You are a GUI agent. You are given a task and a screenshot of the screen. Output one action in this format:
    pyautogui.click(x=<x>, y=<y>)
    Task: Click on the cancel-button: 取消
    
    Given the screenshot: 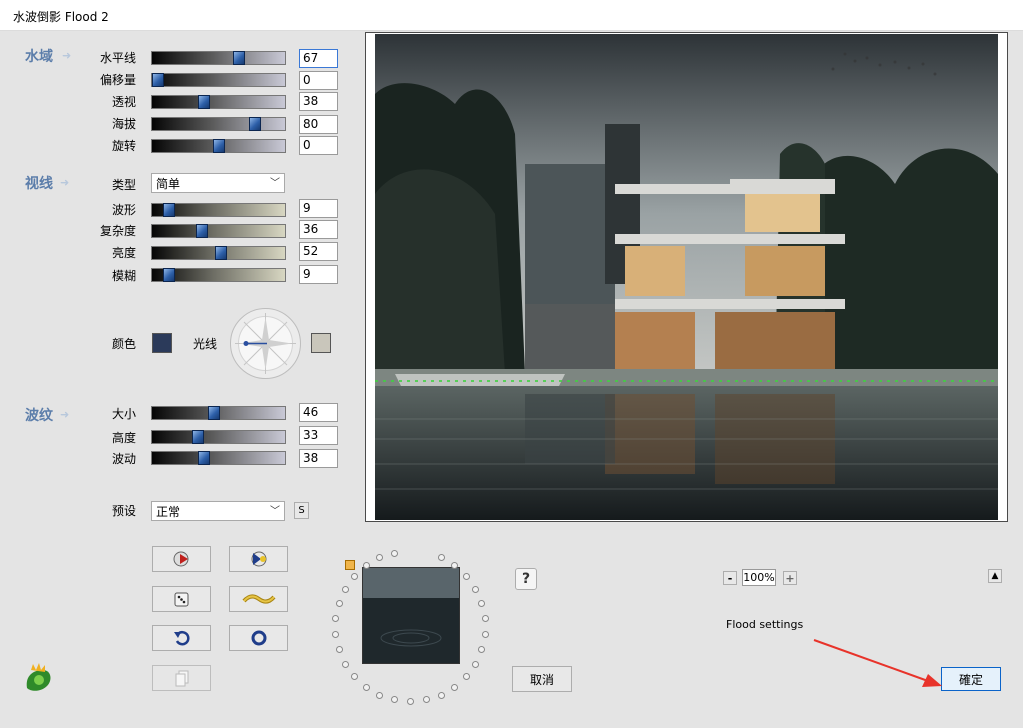 What is the action you would take?
    pyautogui.click(x=542, y=679)
    